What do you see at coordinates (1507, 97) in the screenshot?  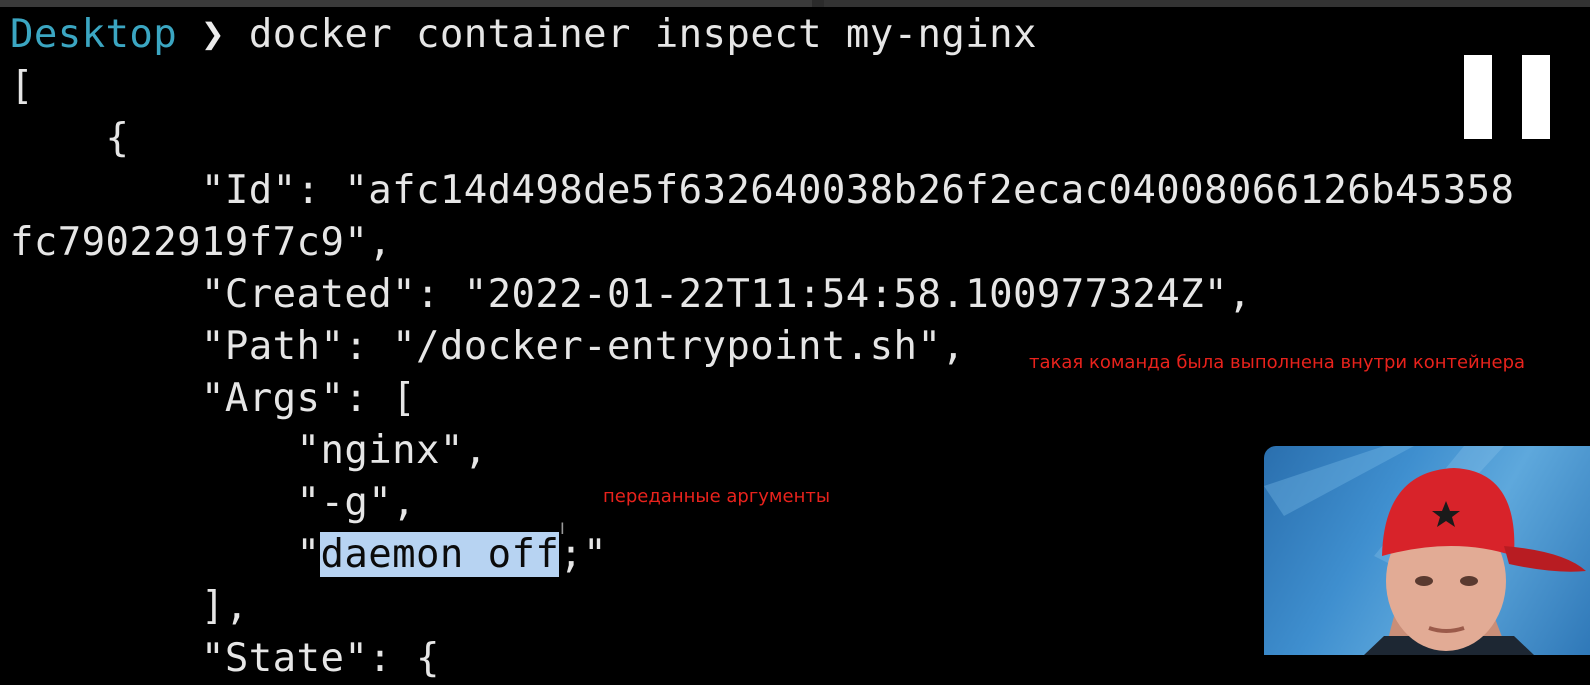 I see `pause-icon` at bounding box center [1507, 97].